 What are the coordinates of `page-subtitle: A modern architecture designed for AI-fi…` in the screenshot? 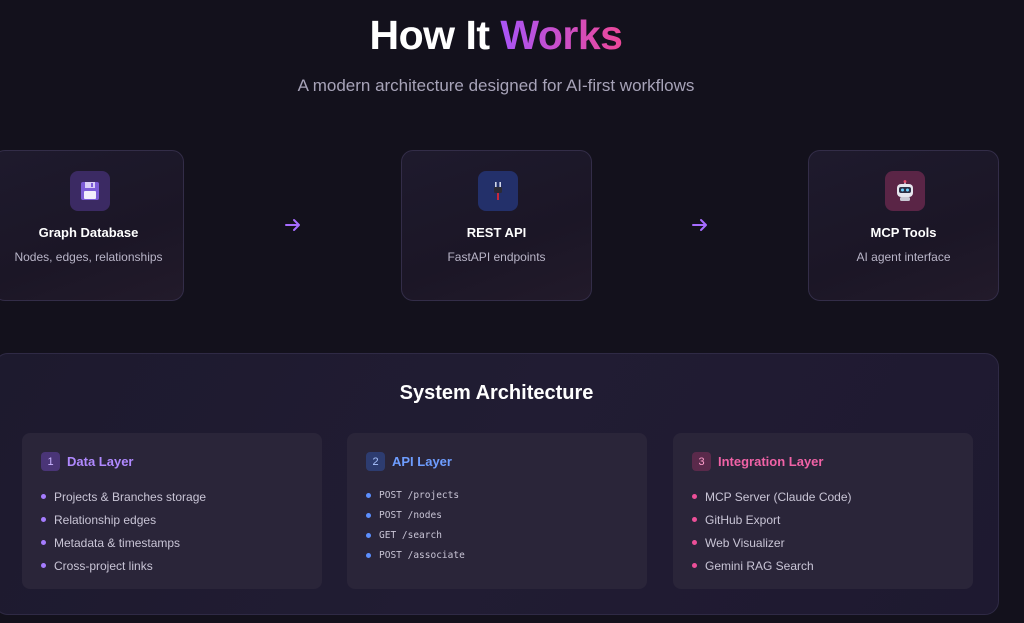 It's located at (496, 85).